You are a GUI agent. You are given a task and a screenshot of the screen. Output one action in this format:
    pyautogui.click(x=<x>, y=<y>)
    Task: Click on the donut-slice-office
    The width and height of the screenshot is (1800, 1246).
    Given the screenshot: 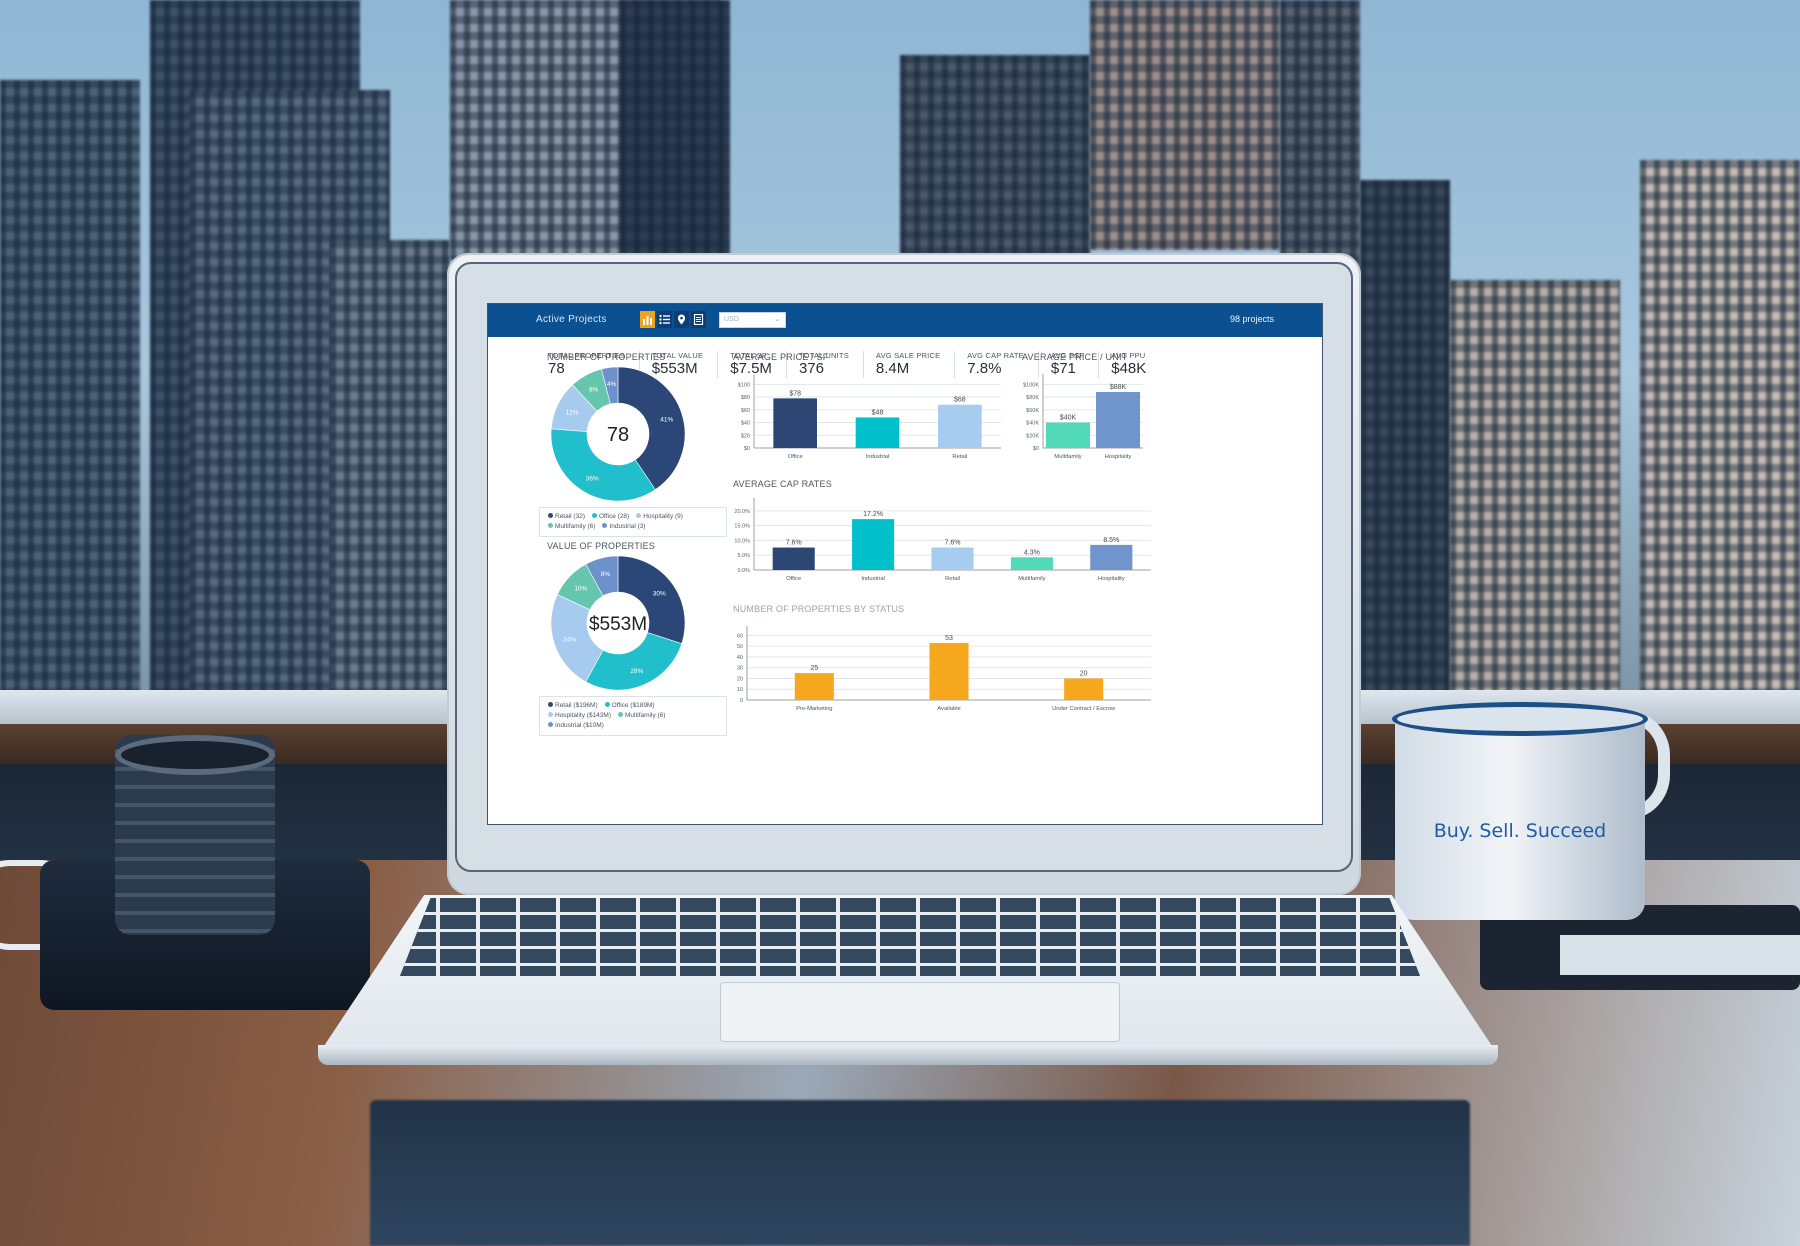 What is the action you would take?
    pyautogui.click(x=634, y=661)
    